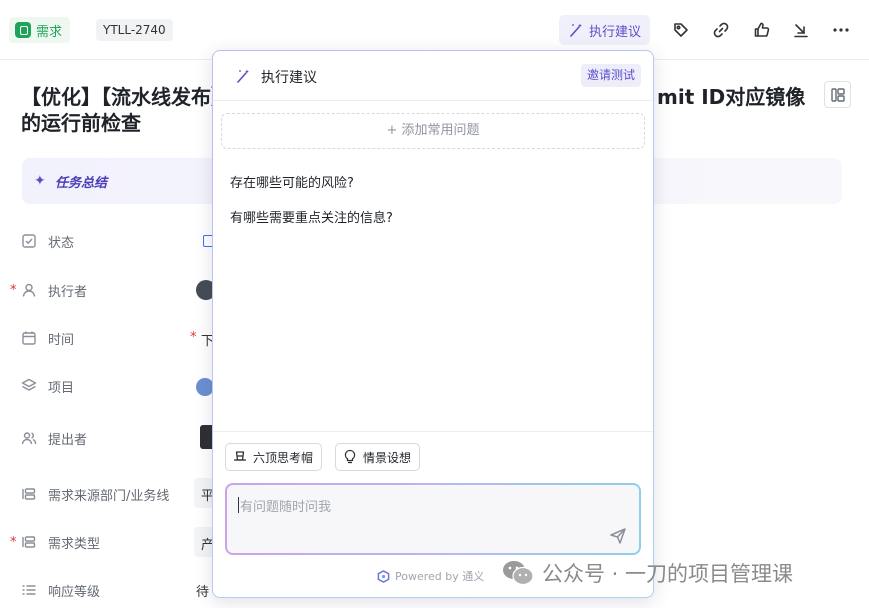  Describe the element at coordinates (841, 30) in the screenshot. I see `more-icon` at that location.